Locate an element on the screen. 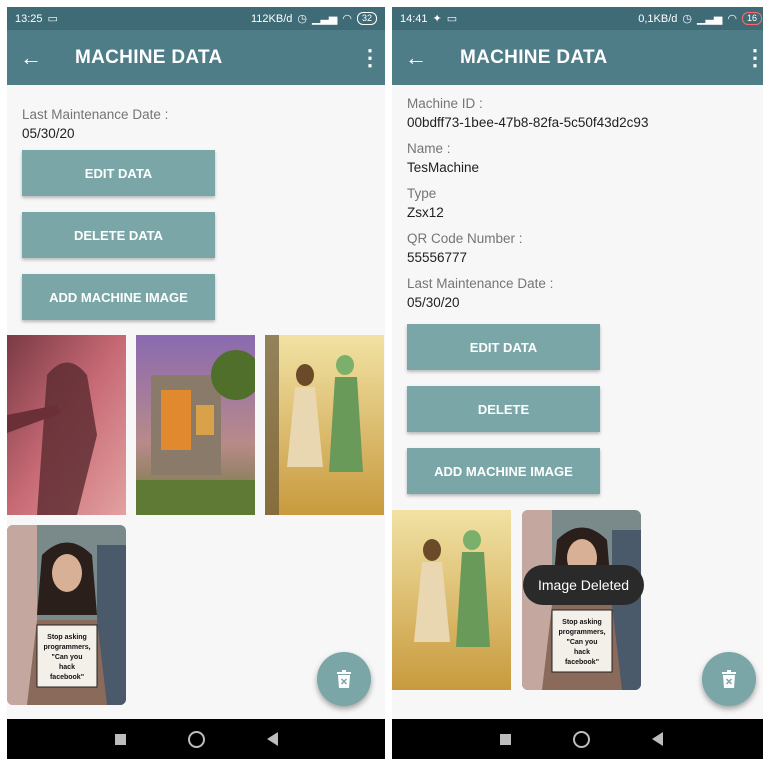 This screenshot has height=761, width=763. twitter-icon: ✦ is located at coordinates (437, 19).